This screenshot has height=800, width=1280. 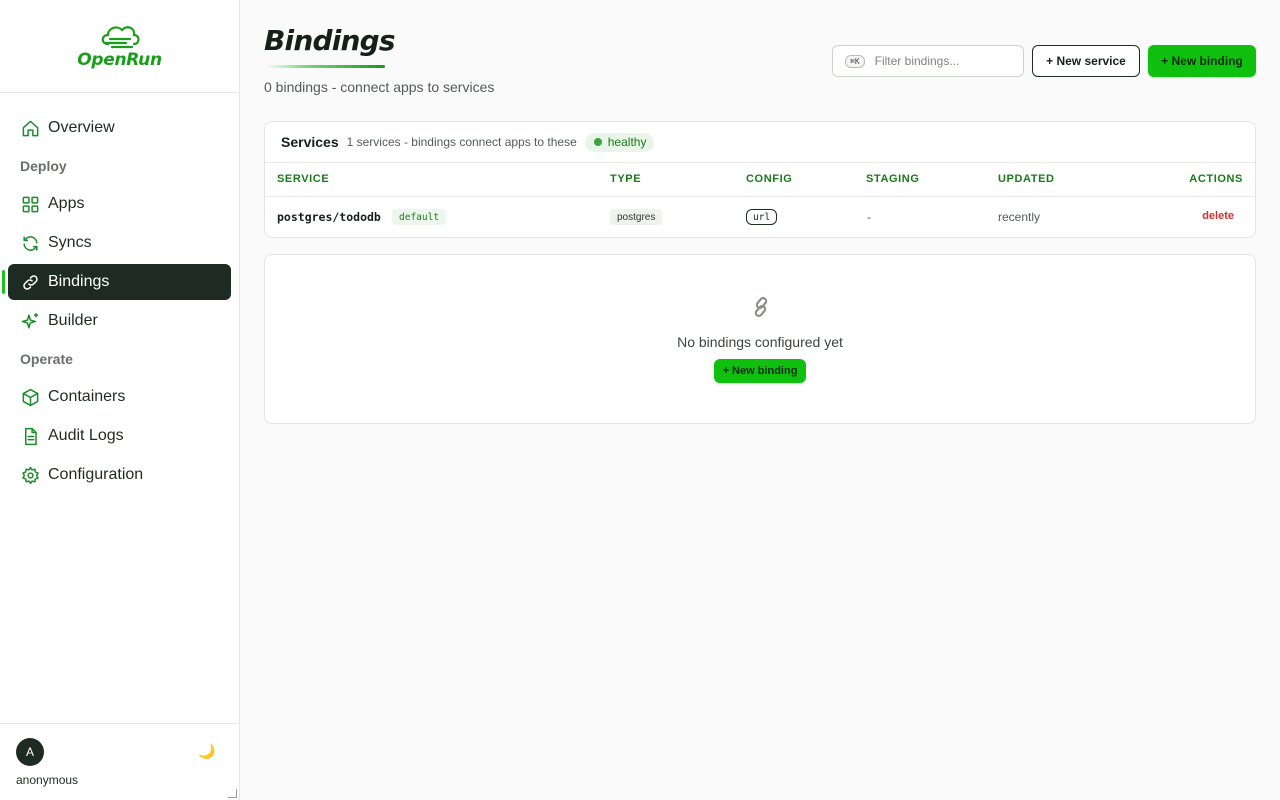 I want to click on page-subtitle: 0 bindings - connect apps to services, so click(x=379, y=87).